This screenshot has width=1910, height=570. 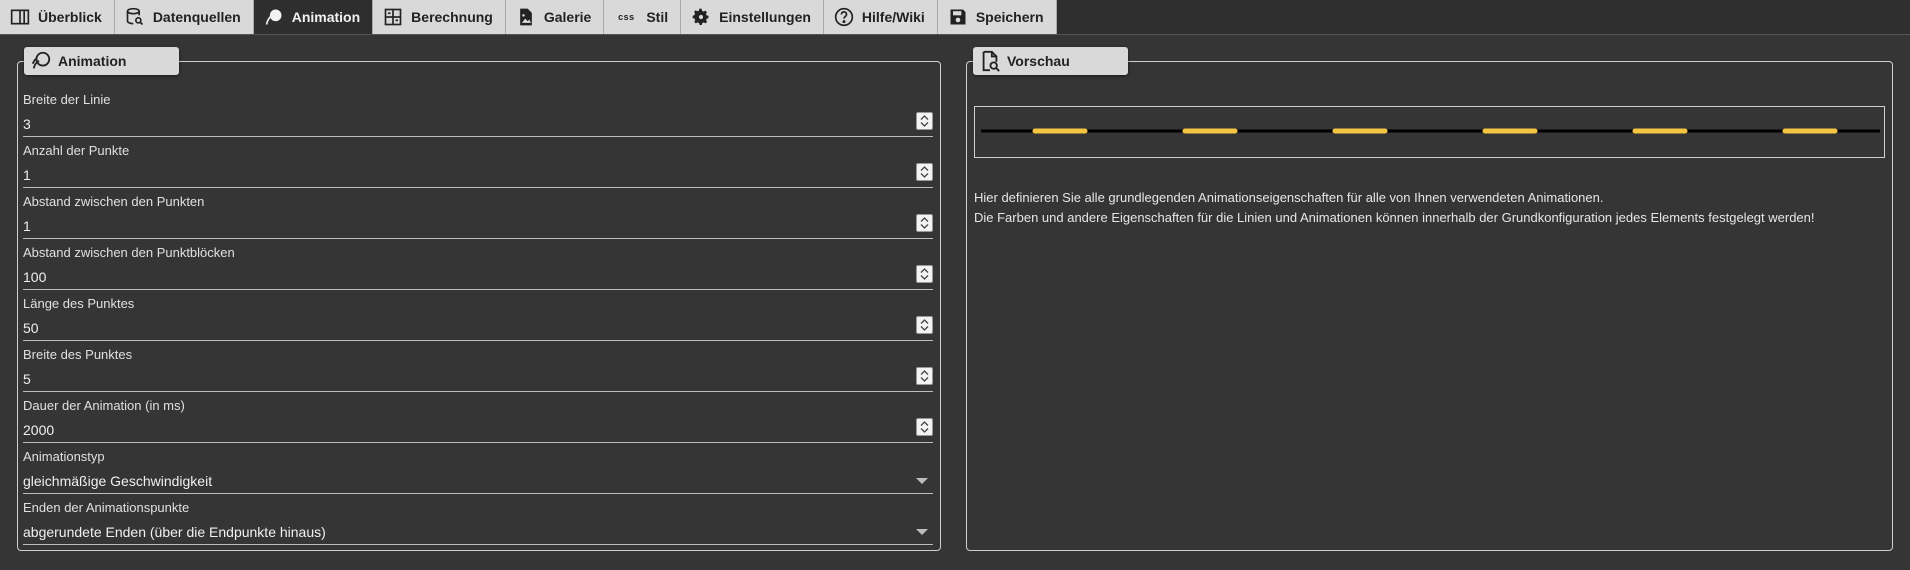 What do you see at coordinates (1009, 17) in the screenshot?
I see `tab-label: Speichern` at bounding box center [1009, 17].